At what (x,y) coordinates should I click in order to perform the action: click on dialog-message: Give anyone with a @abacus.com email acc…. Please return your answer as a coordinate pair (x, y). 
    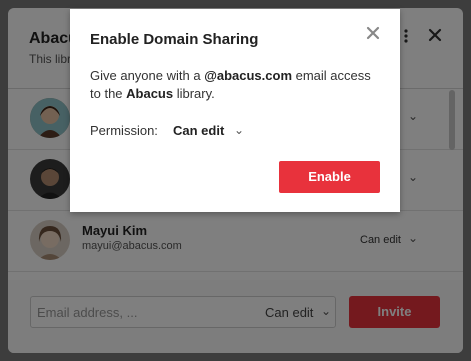
    Looking at the image, I should click on (237, 85).